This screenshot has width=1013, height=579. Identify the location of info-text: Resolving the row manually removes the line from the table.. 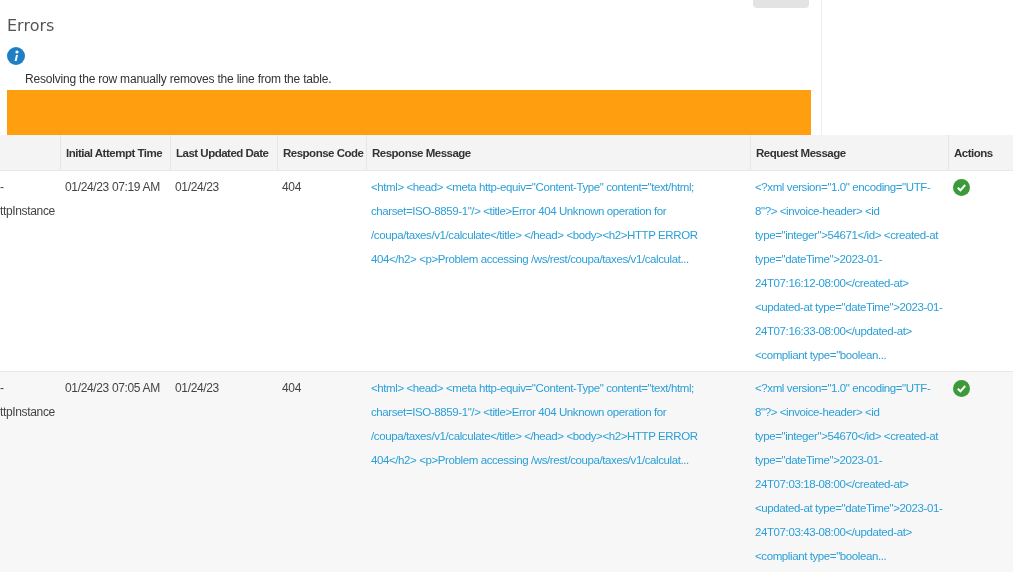
(178, 79).